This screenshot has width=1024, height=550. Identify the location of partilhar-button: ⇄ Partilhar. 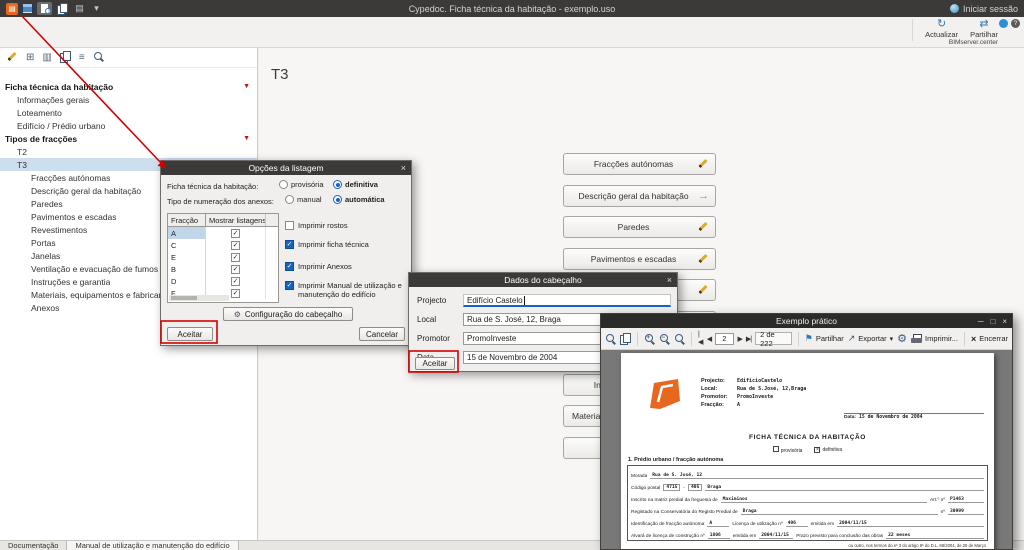
(984, 30).